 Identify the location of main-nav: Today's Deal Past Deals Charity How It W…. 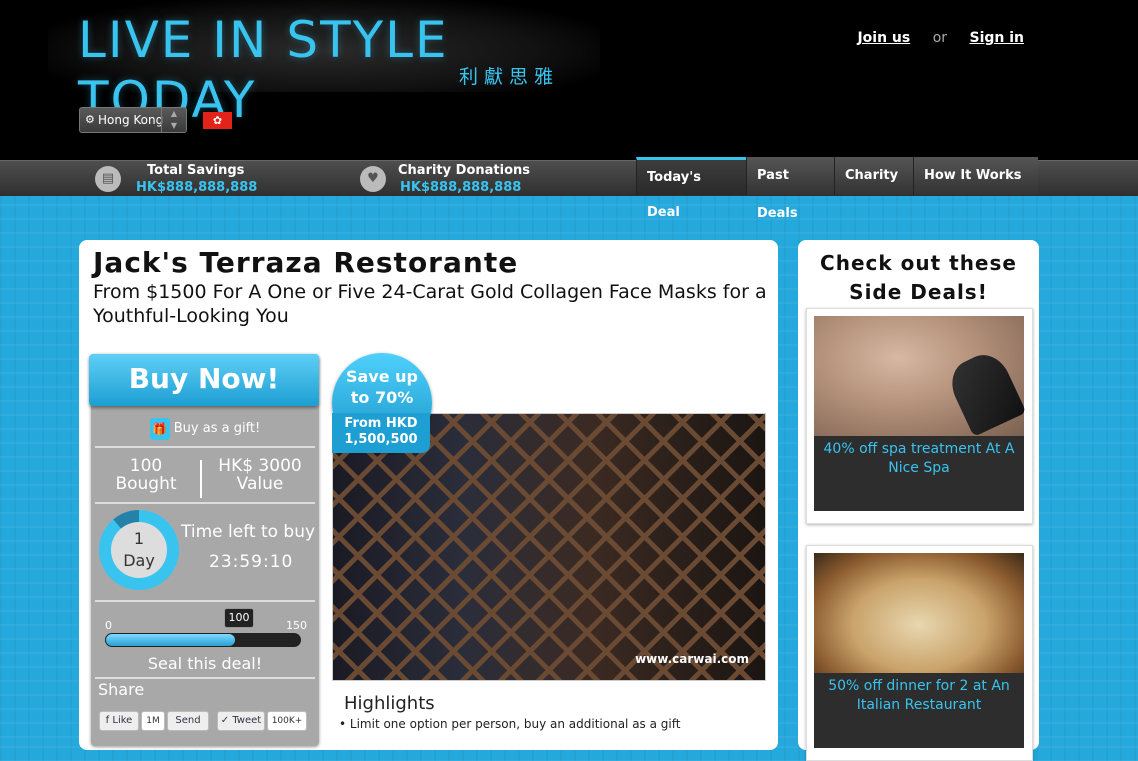
(837, 189).